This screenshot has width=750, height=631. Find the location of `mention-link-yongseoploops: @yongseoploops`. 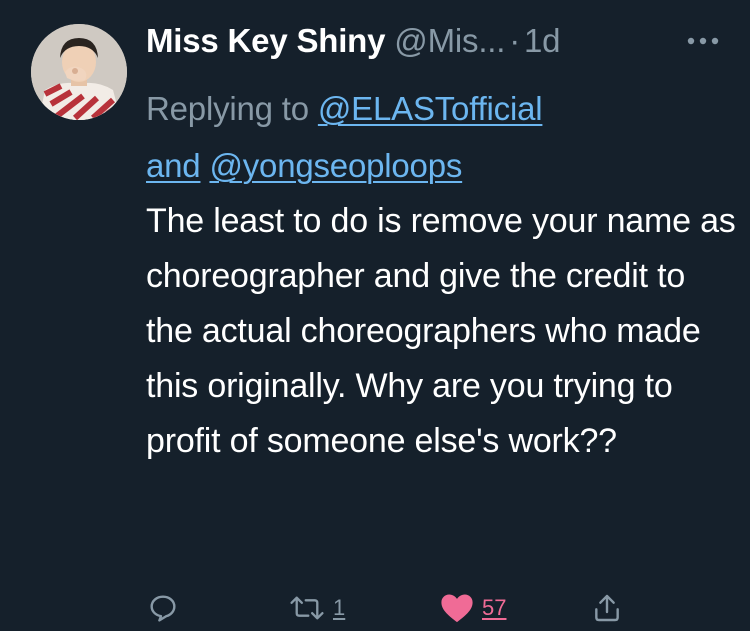

mention-link-yongseoploops: @yongseoploops is located at coordinates (335, 165).